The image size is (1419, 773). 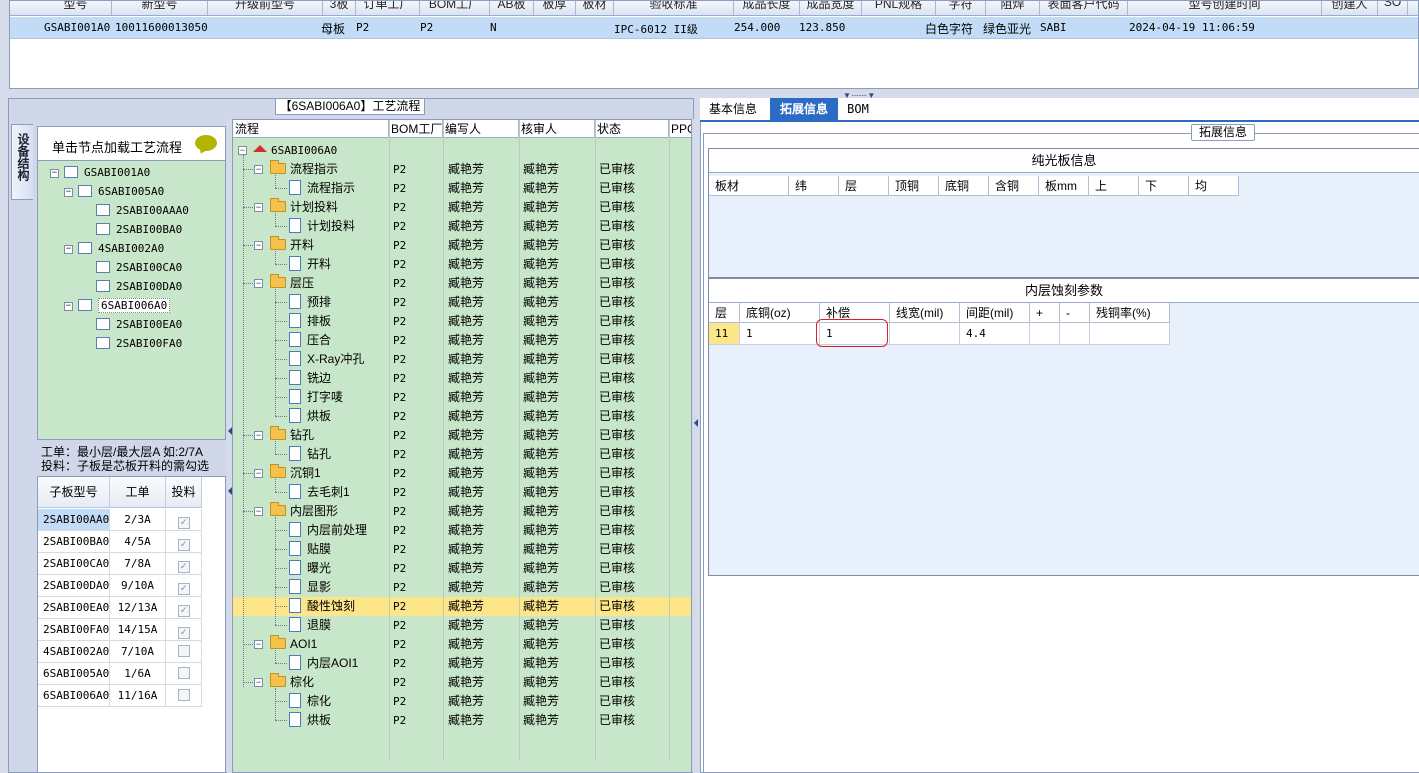 I want to click on bare-board-col: 纬, so click(x=814, y=186).